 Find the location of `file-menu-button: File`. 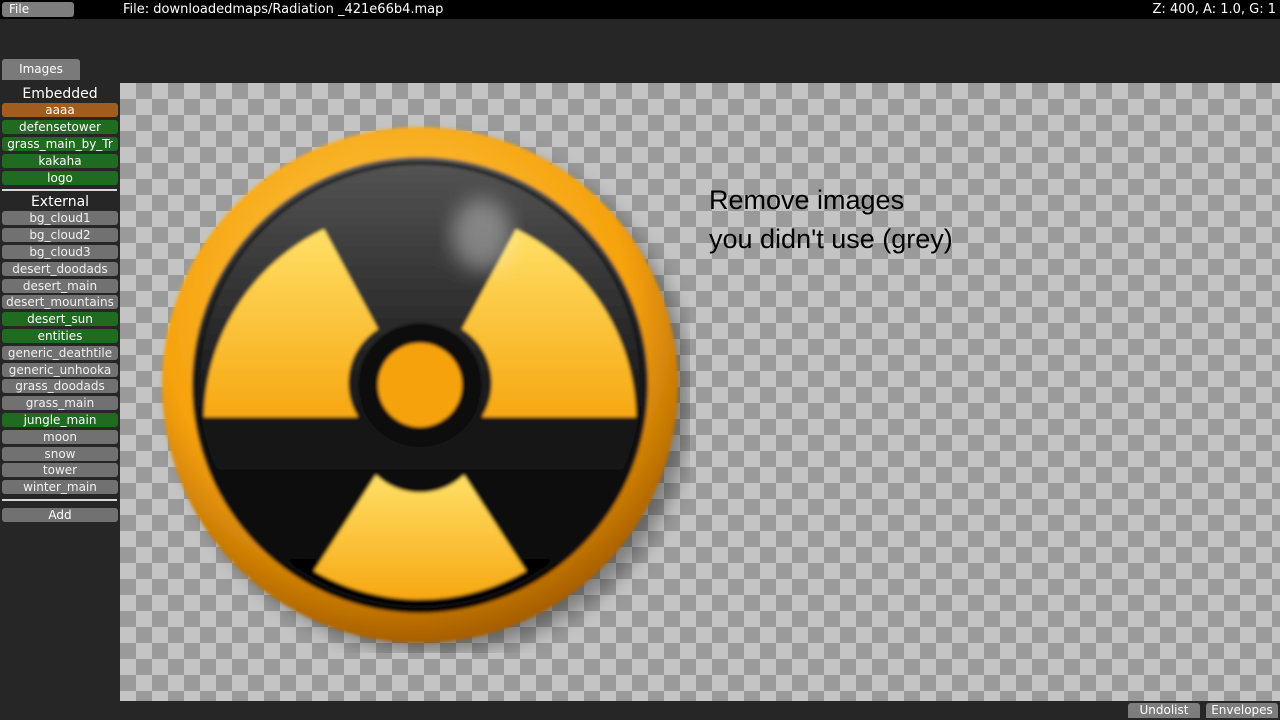

file-menu-button: File is located at coordinates (38, 9).